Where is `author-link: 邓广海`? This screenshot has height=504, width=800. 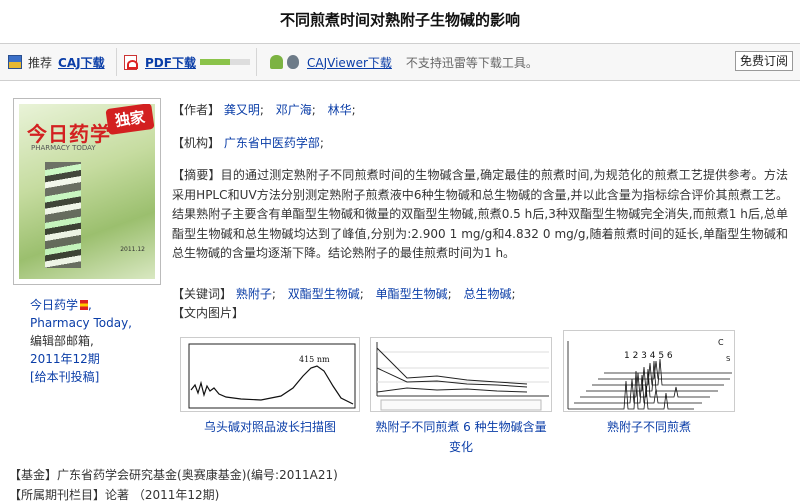 author-link: 邓广海 is located at coordinates (294, 110).